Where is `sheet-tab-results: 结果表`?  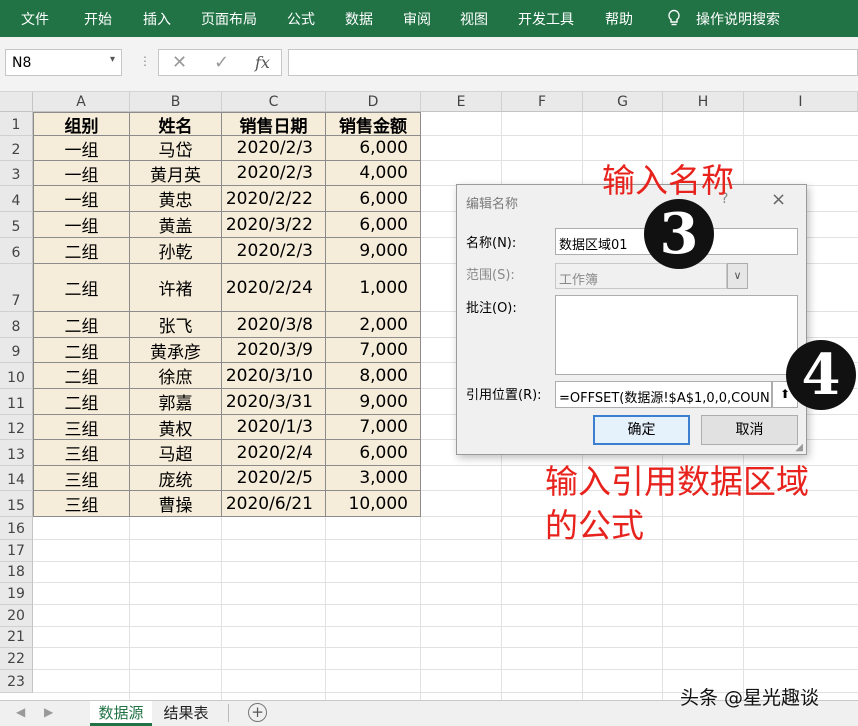
sheet-tab-results: 结果表 is located at coordinates (186, 713).